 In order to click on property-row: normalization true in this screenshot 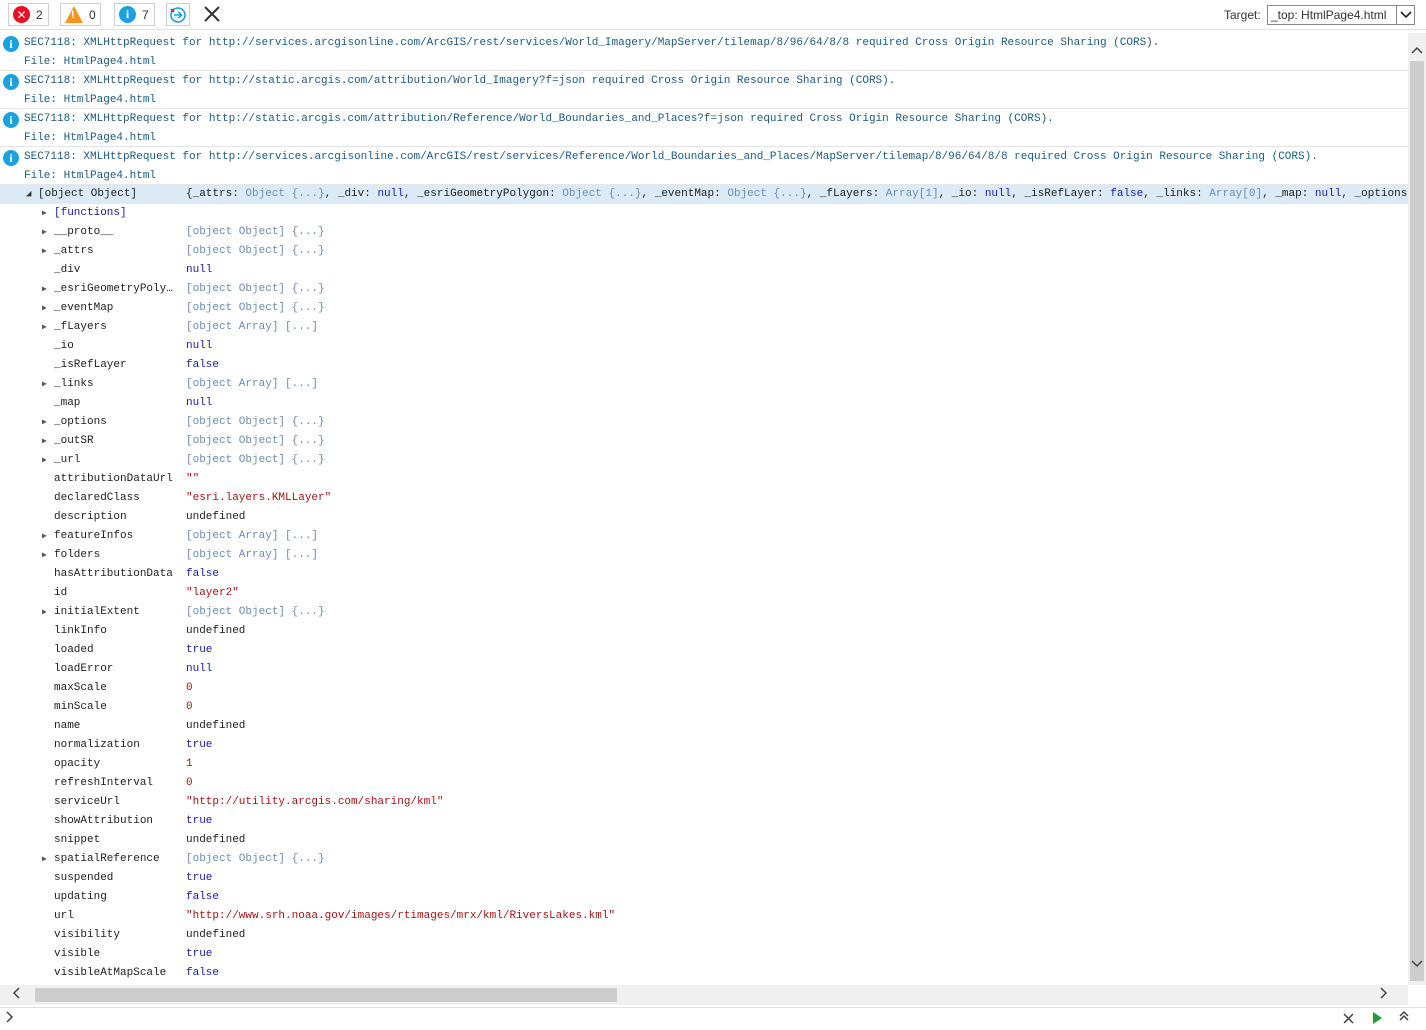, I will do `click(704, 745)`.